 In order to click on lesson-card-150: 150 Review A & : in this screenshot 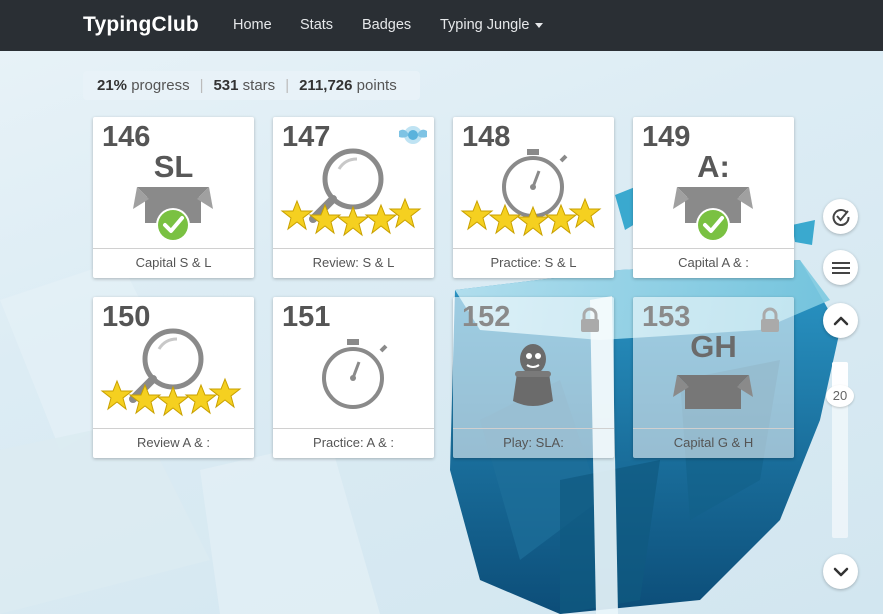, I will do `click(173, 377)`.